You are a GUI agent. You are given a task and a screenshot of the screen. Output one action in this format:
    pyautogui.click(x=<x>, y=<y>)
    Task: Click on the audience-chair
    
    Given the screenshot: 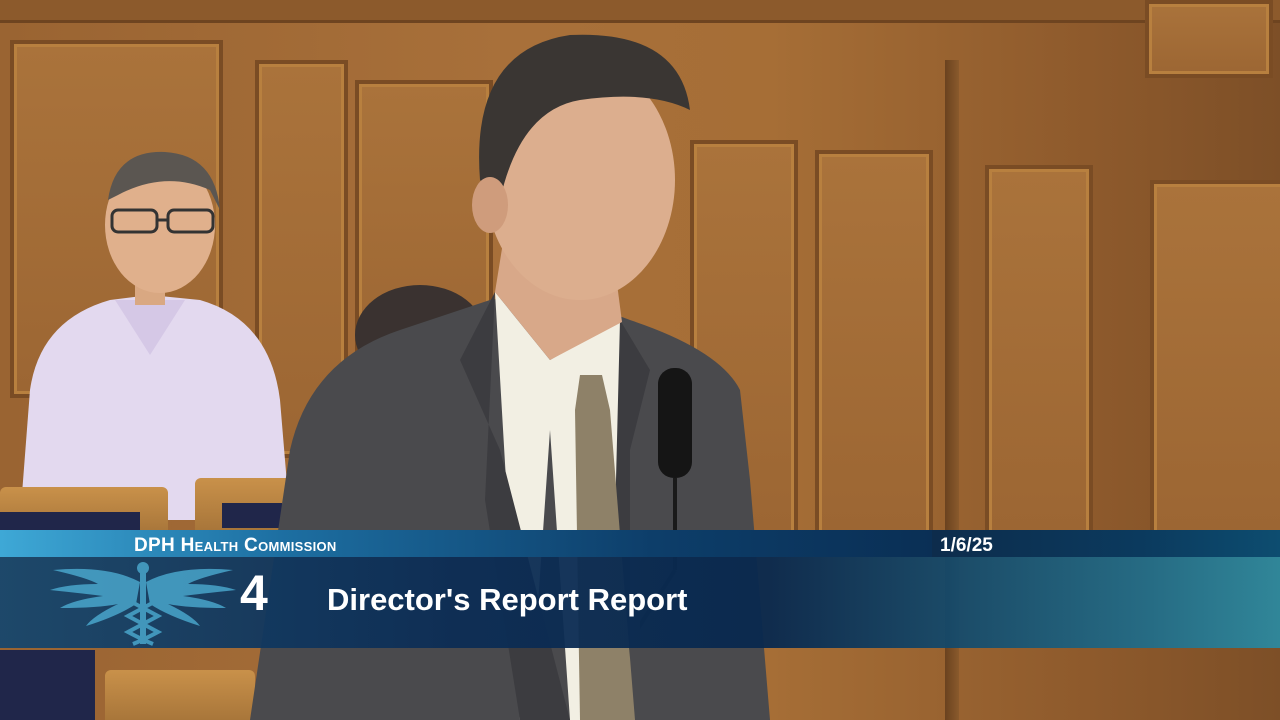 What is the action you would take?
    pyautogui.click(x=180, y=695)
    